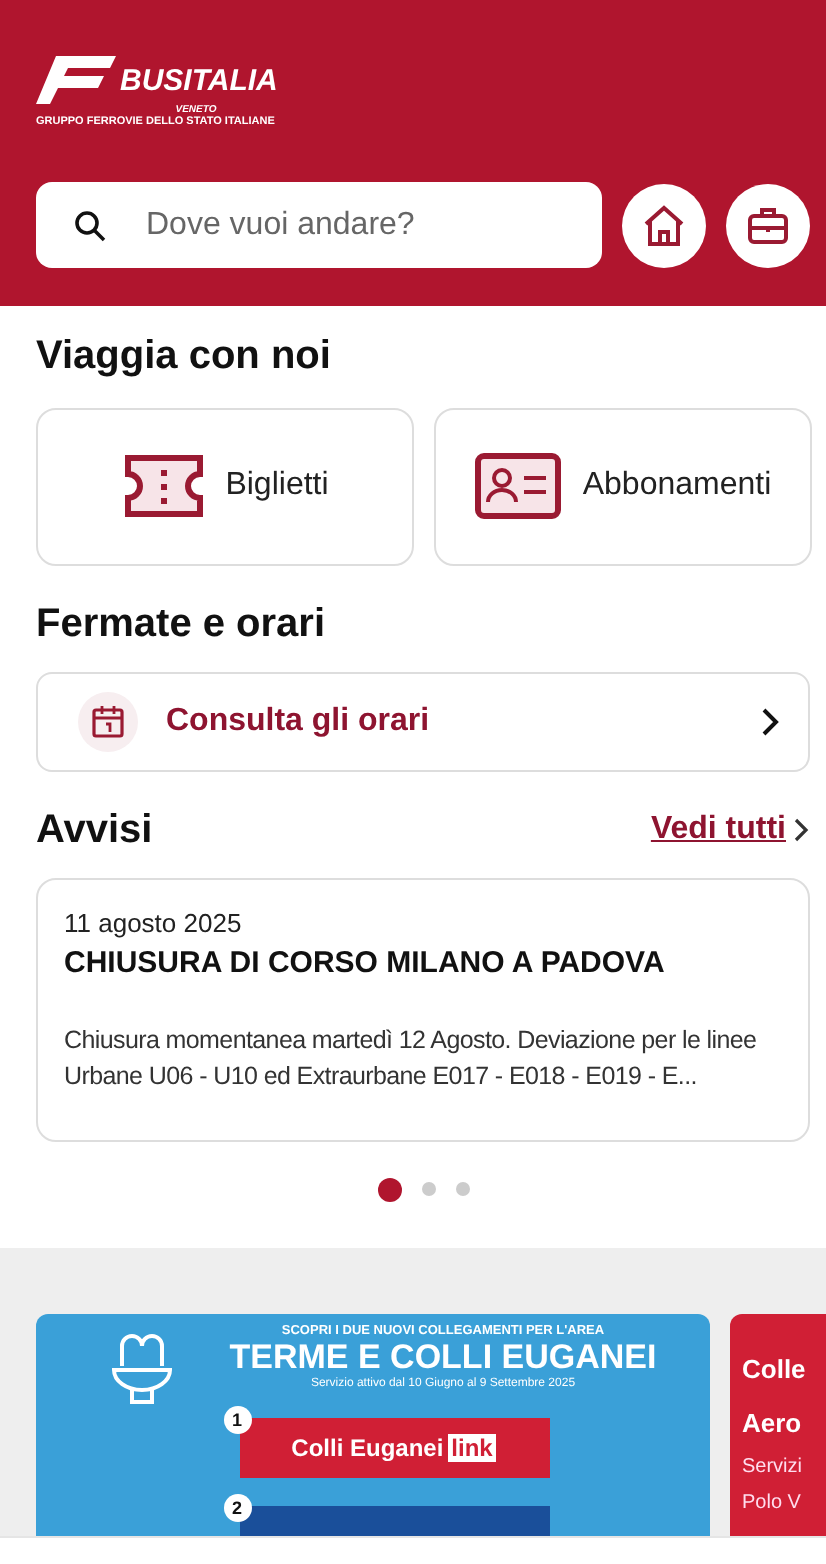 The height and width of the screenshot is (1564, 826). Describe the element at coordinates (76, 80) in the screenshot. I see `logo-mark-icon` at that location.